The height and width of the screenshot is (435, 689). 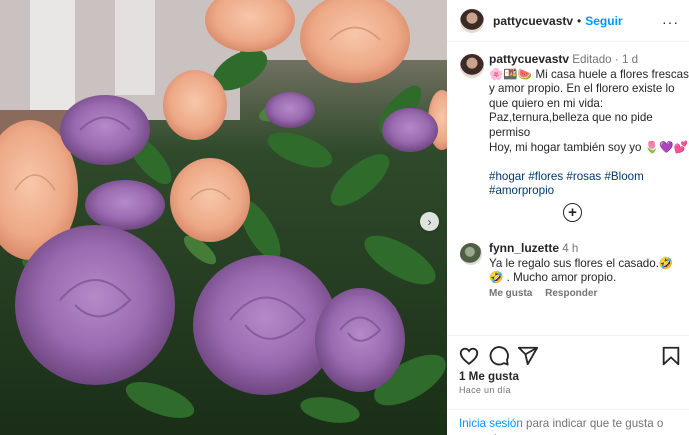 What do you see at coordinates (670, 22) in the screenshot?
I see `more-options-icon: ···` at bounding box center [670, 22].